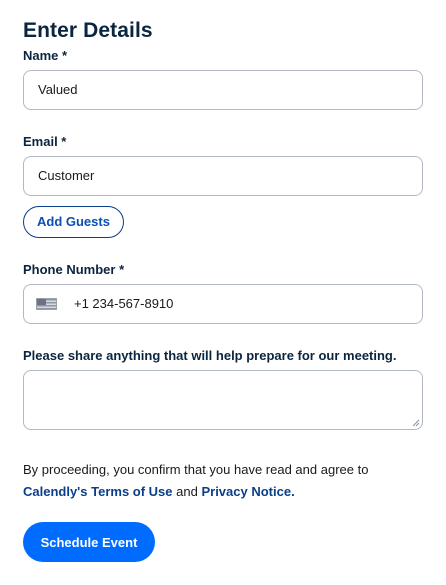 Image resolution: width=446 pixels, height=585 pixels. Describe the element at coordinates (223, 90) in the screenshot. I see `name-field: Valued` at that location.